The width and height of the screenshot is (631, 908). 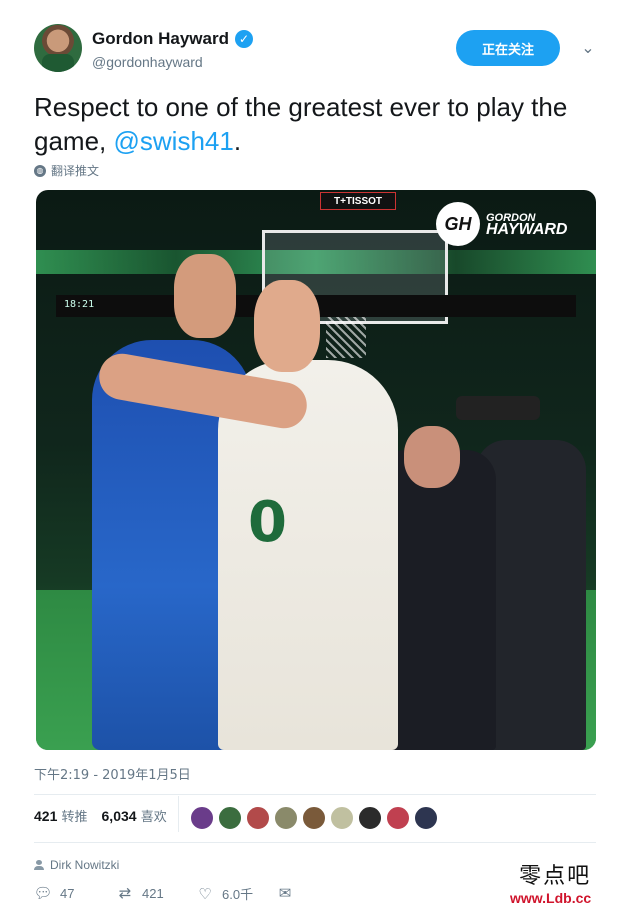 What do you see at coordinates (346, 334) in the screenshot?
I see `basket-rim` at bounding box center [346, 334].